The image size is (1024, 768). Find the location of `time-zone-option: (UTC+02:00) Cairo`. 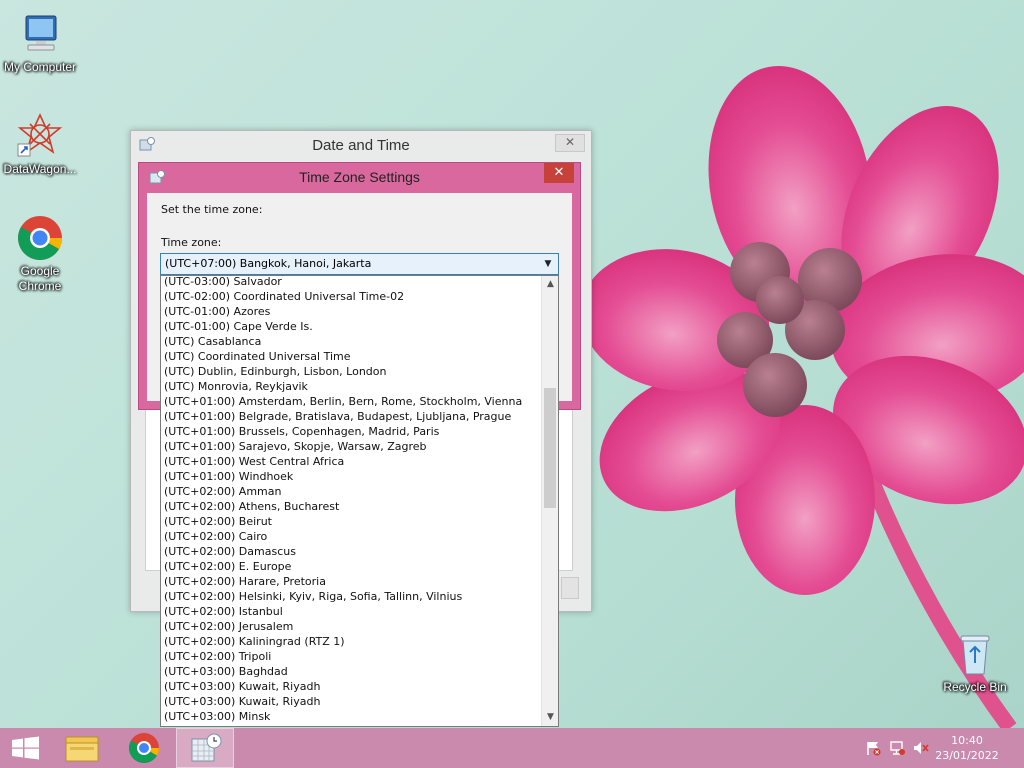

time-zone-option: (UTC+02:00) Cairo is located at coordinates (352, 536).